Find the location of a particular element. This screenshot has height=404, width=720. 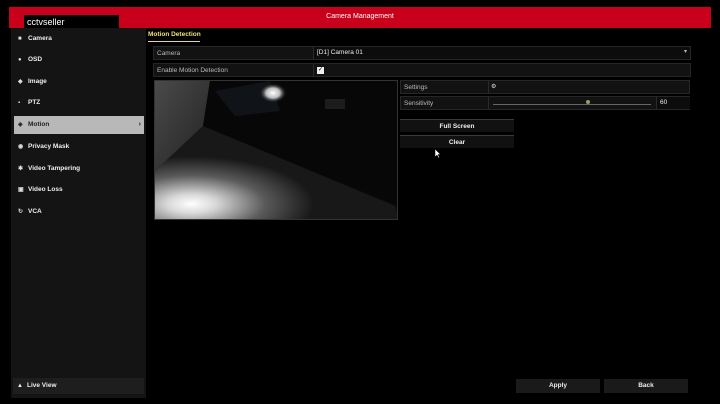

full-screen-button: Full Screen is located at coordinates (457, 125).